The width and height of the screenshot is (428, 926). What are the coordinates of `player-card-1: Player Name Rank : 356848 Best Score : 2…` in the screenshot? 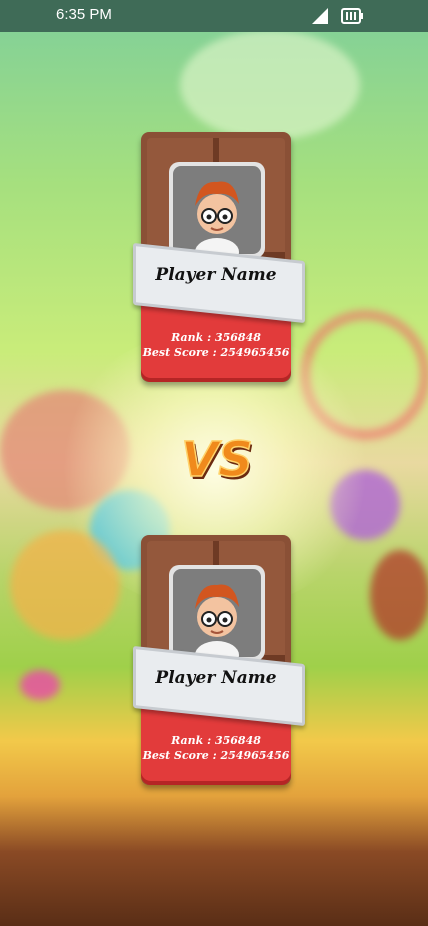 It's located at (219, 259).